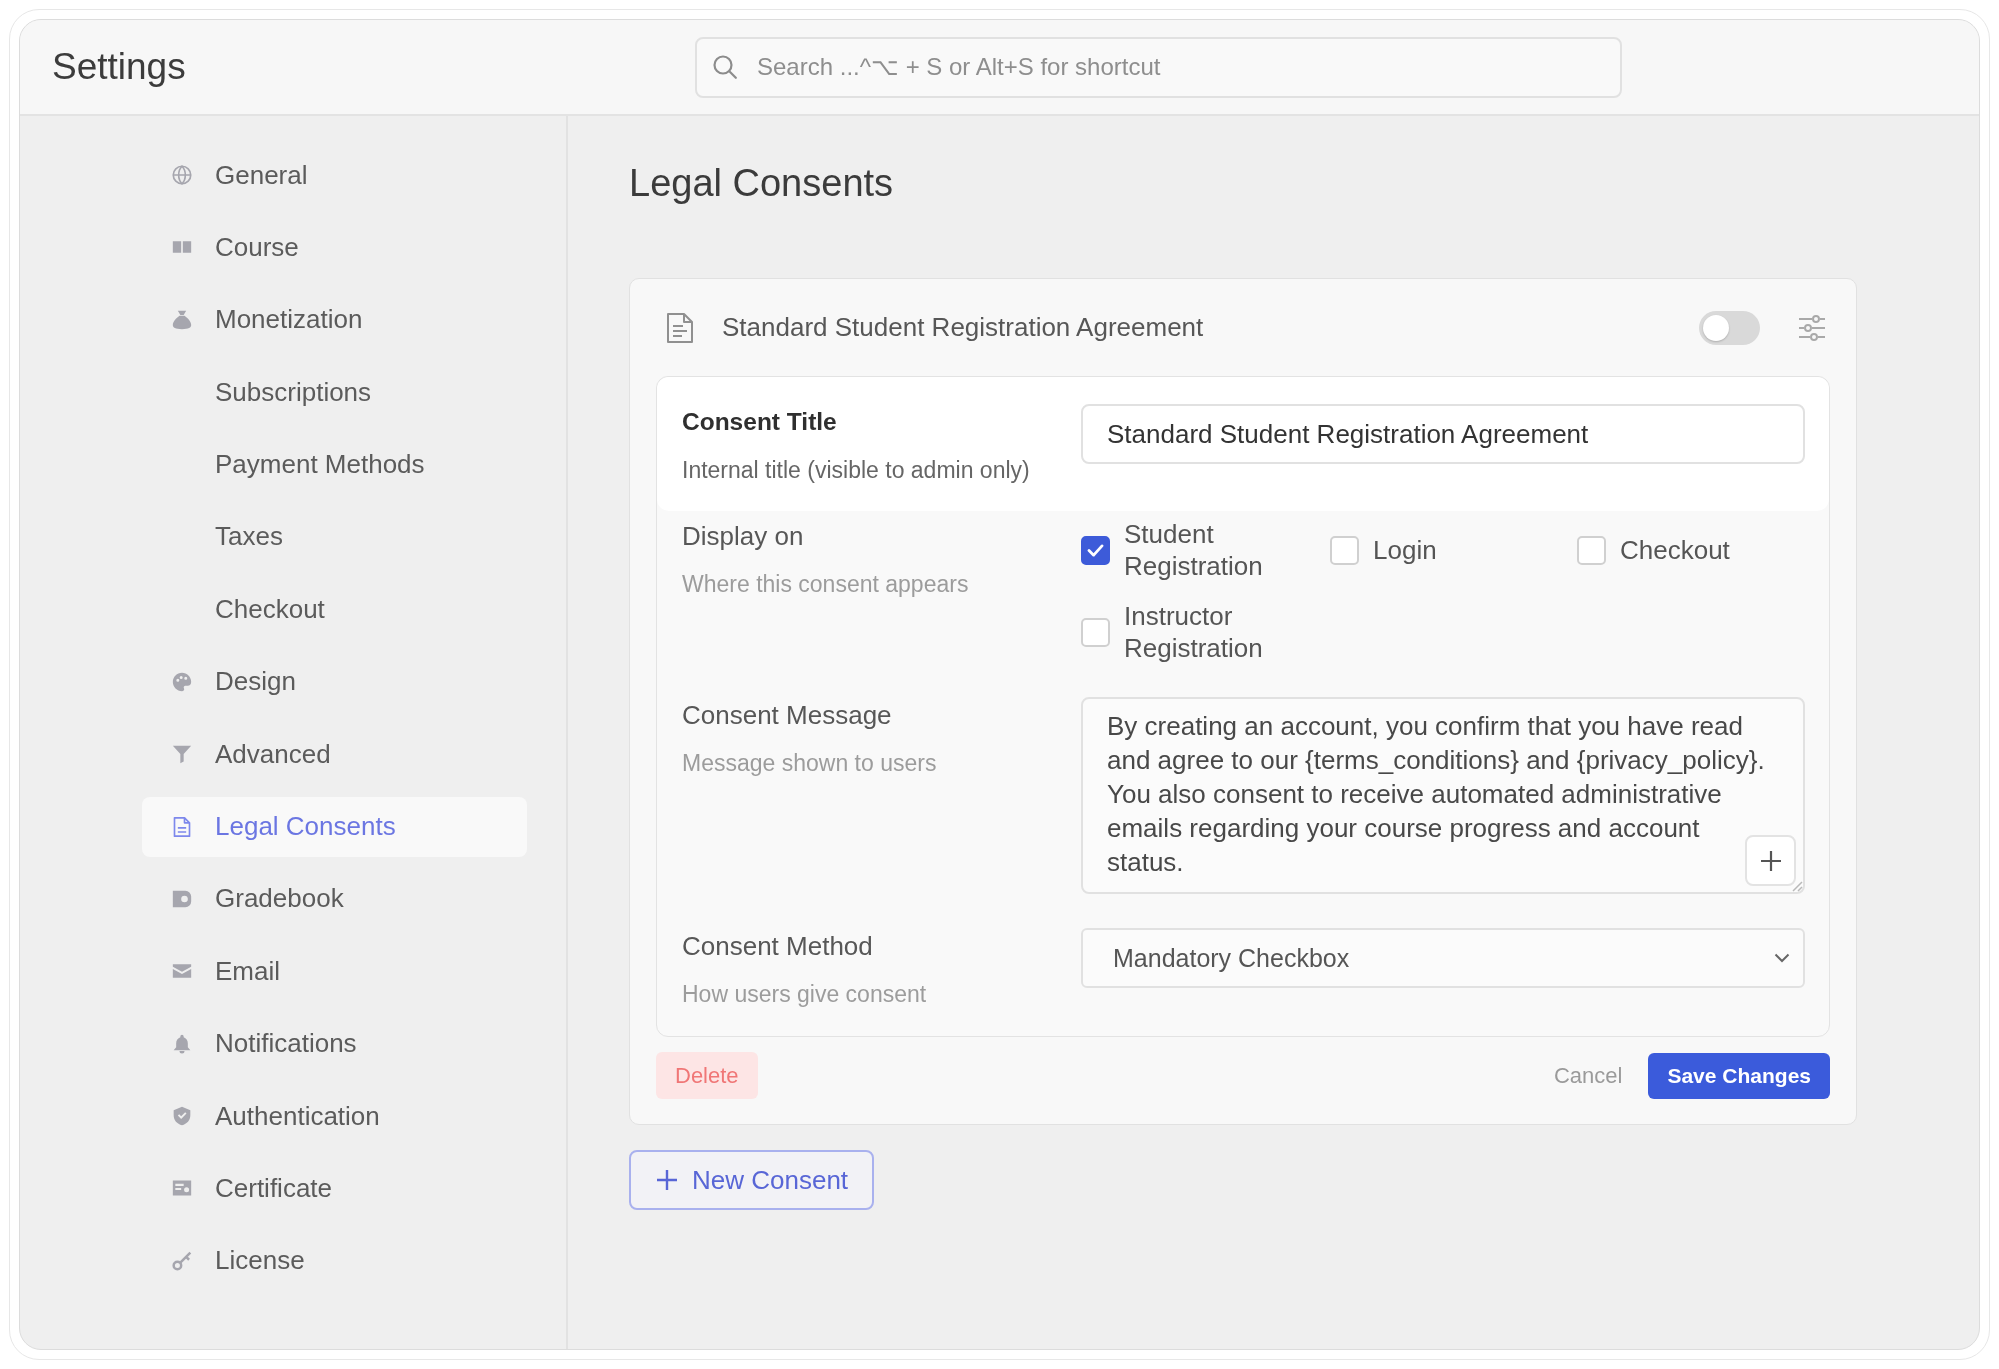  Describe the element at coordinates (182, 1260) in the screenshot. I see `key-icon` at that location.